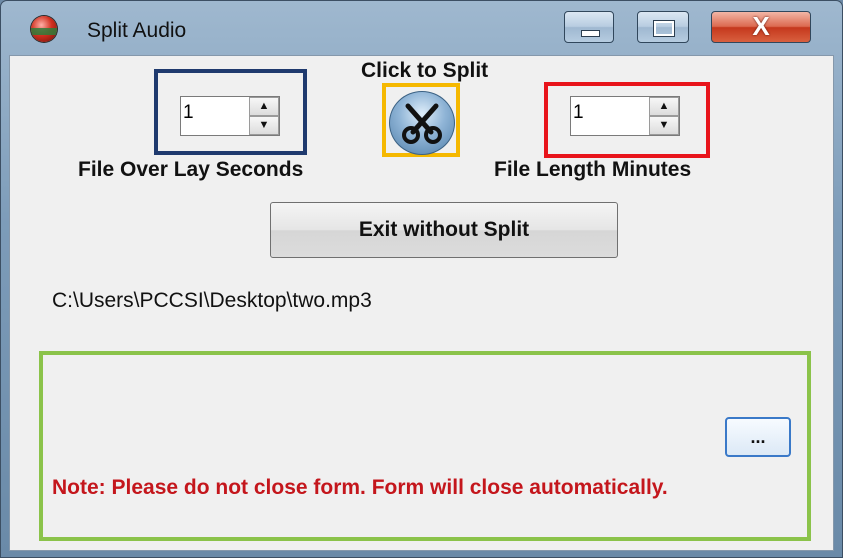 The height and width of the screenshot is (558, 843). I want to click on overlay-seconds-label: File Over Lay Seconds, so click(191, 169).